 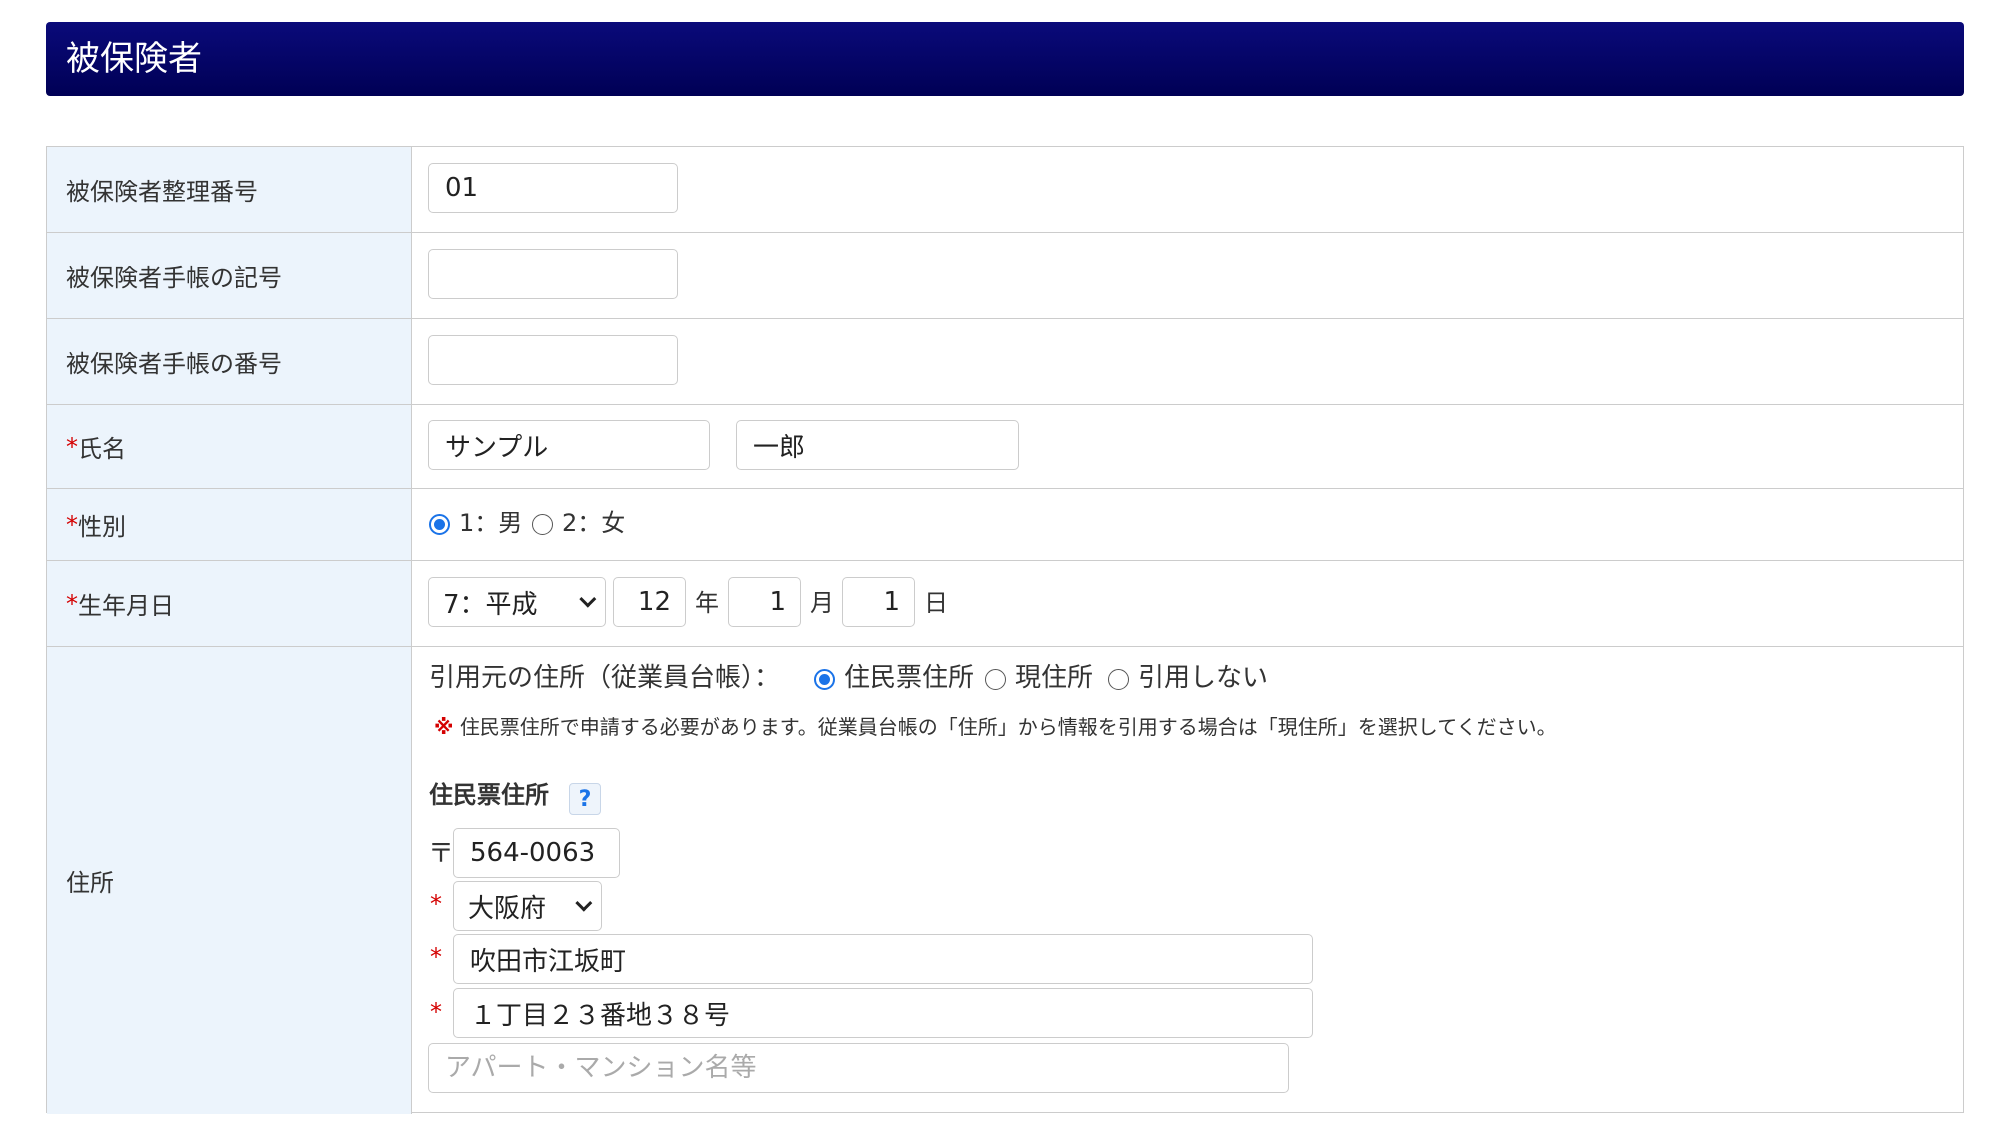 I want to click on last-name-input, so click(x=569, y=445).